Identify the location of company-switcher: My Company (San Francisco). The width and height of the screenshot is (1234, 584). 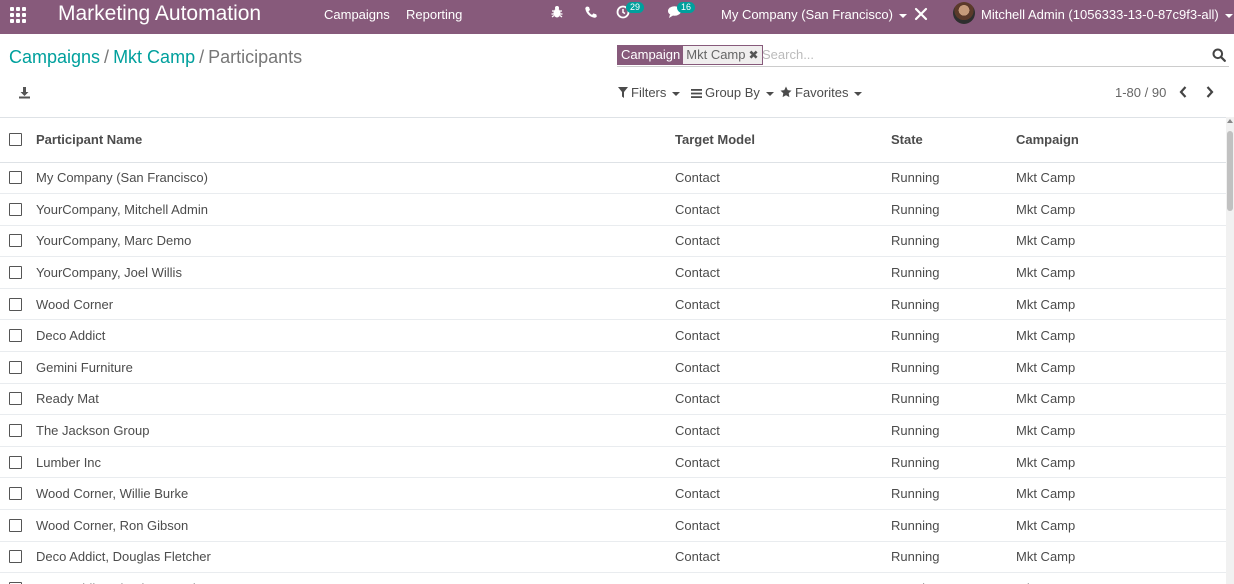
(814, 15).